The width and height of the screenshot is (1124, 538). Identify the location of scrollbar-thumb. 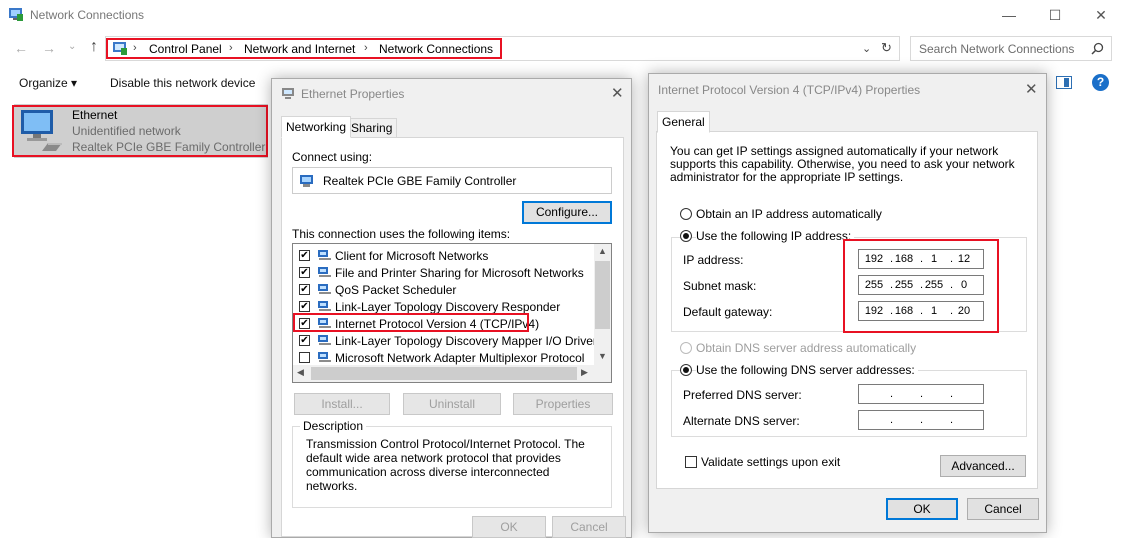
(602, 295).